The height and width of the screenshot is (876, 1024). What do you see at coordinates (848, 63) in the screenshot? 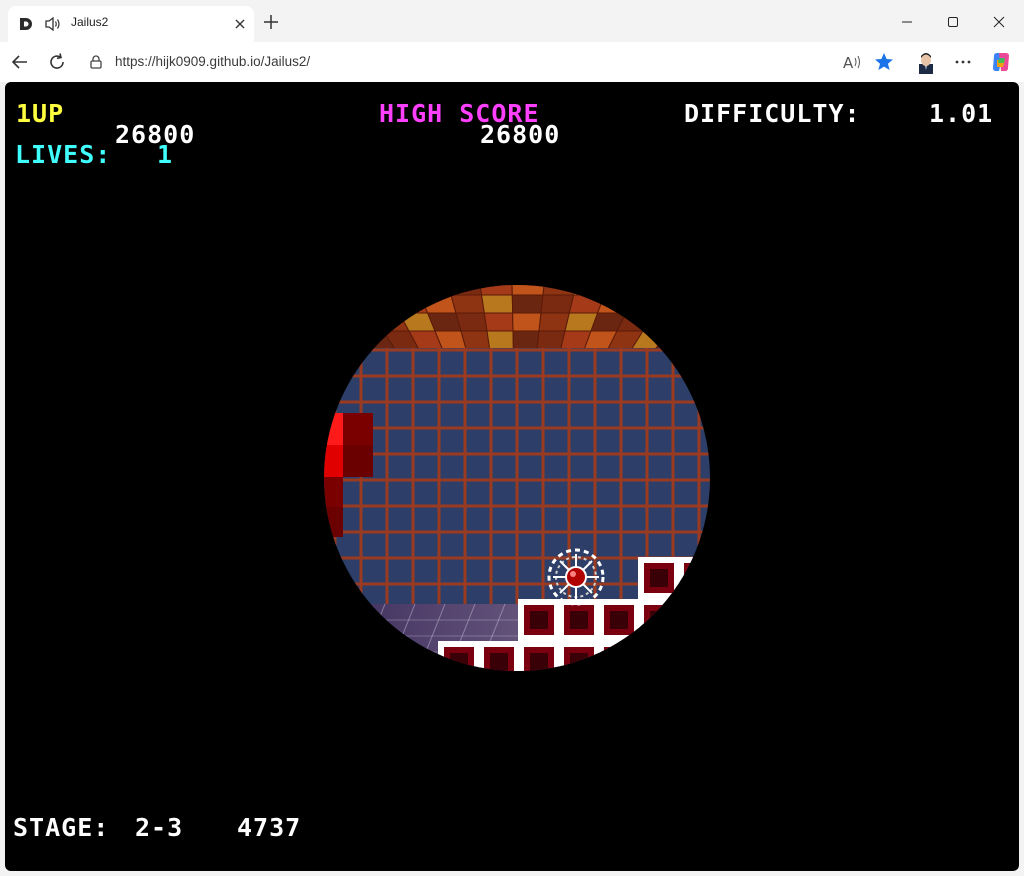
I see `svg-text: A` at bounding box center [848, 63].